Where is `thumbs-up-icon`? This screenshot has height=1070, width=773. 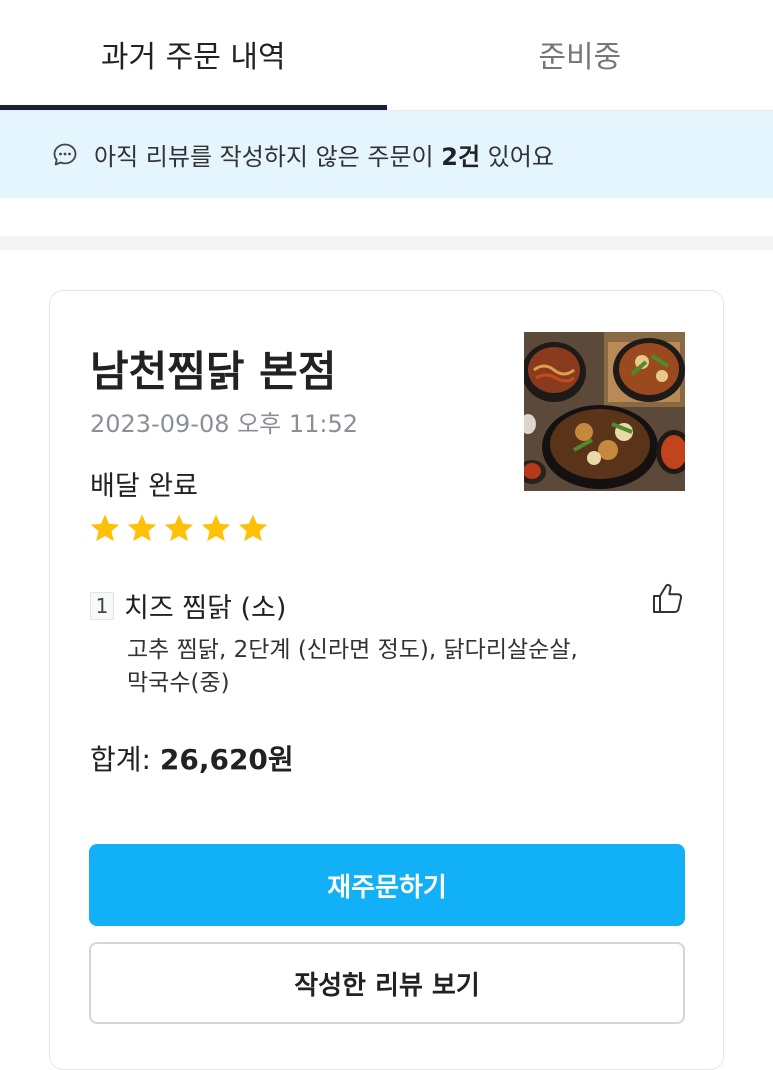
thumbs-up-icon is located at coordinates (668, 599).